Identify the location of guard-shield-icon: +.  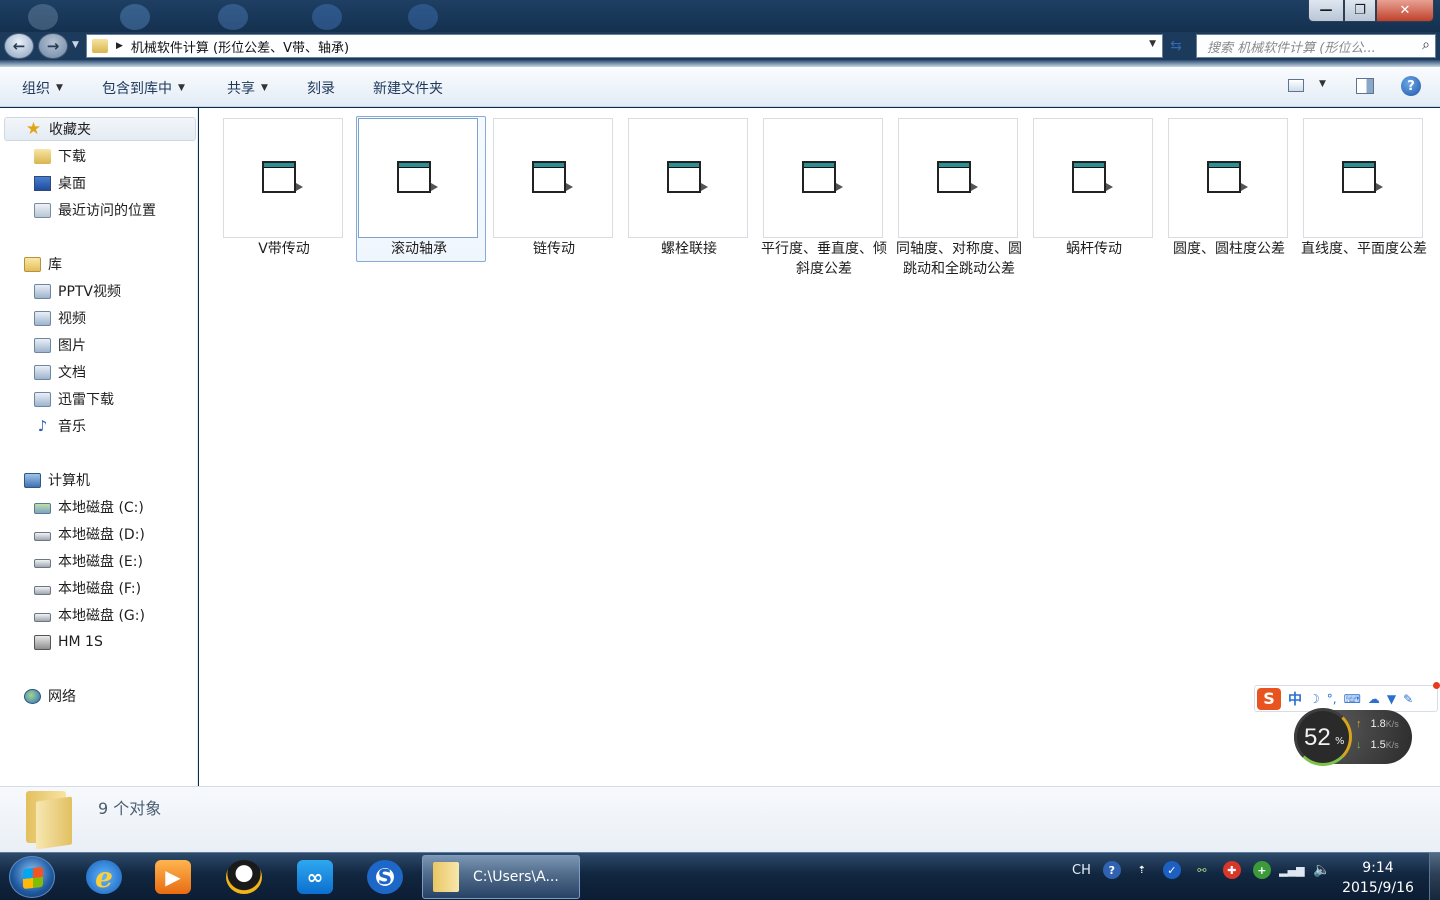
(1261, 870).